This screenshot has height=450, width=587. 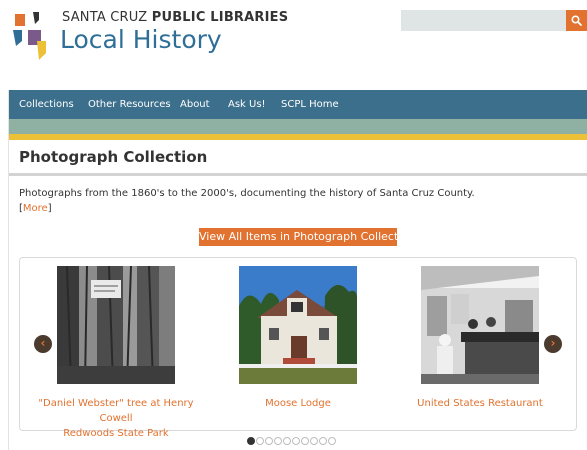 I want to click on site-name-prefix: SANTA CRUZ, so click(x=105, y=17).